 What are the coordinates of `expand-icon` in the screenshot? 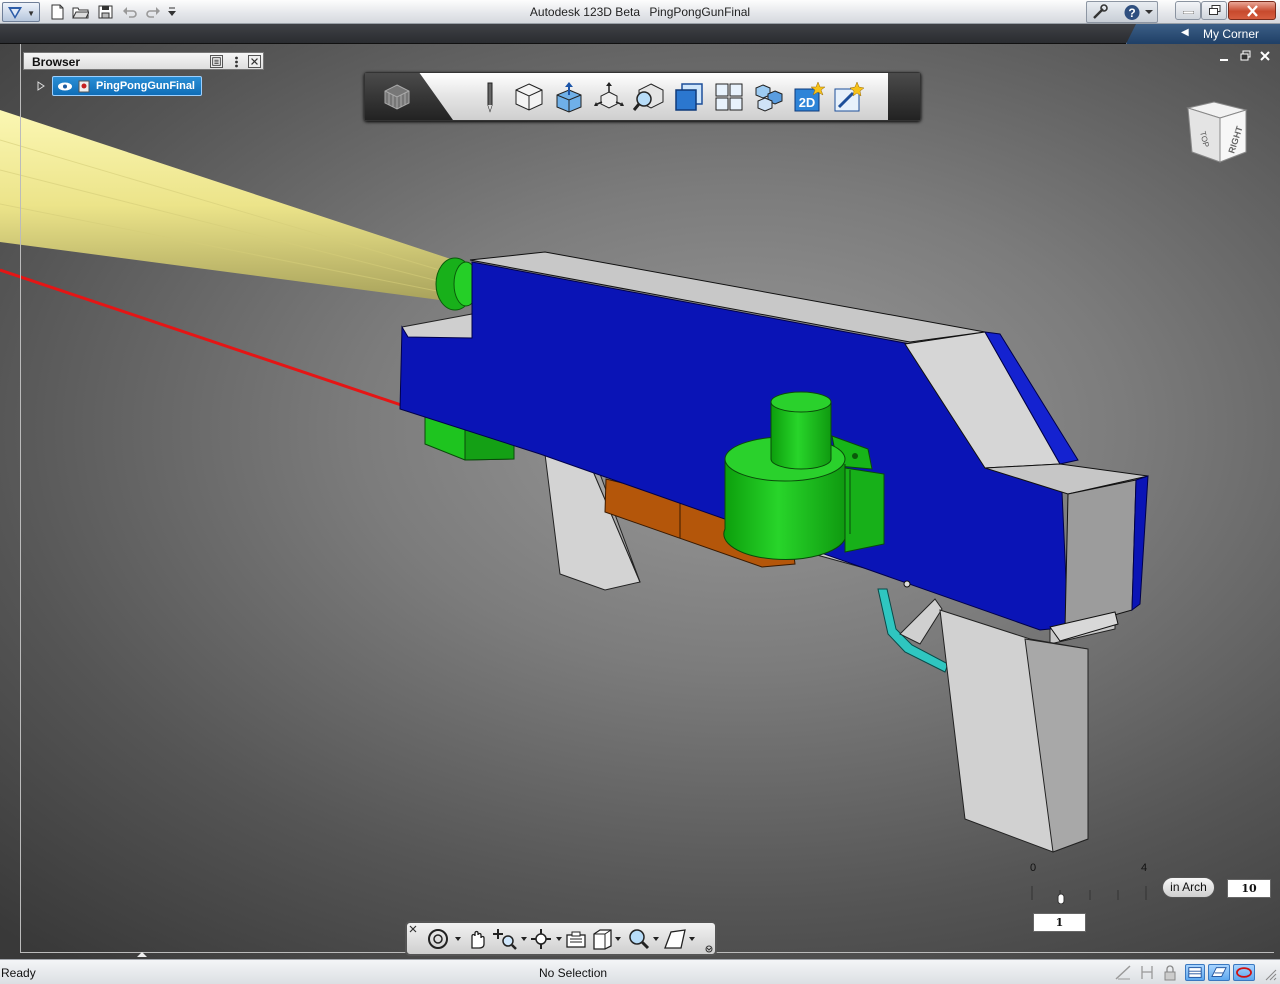 It's located at (41, 86).